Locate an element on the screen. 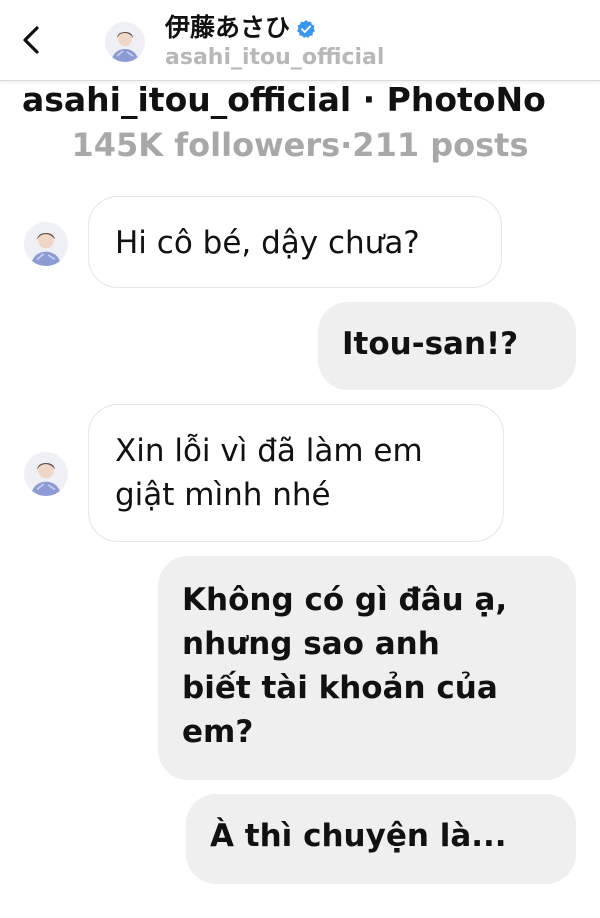  message-bubble-incoming: Xin lỗi vì đã làm em giật mình nhé is located at coordinates (296, 473).